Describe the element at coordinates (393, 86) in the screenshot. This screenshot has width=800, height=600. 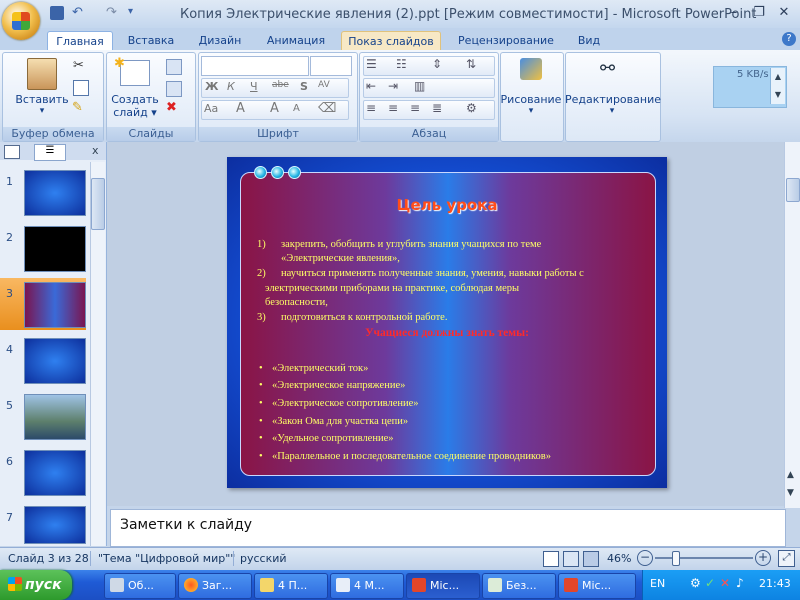
I see `increase-indent-icon: ⇥` at that location.